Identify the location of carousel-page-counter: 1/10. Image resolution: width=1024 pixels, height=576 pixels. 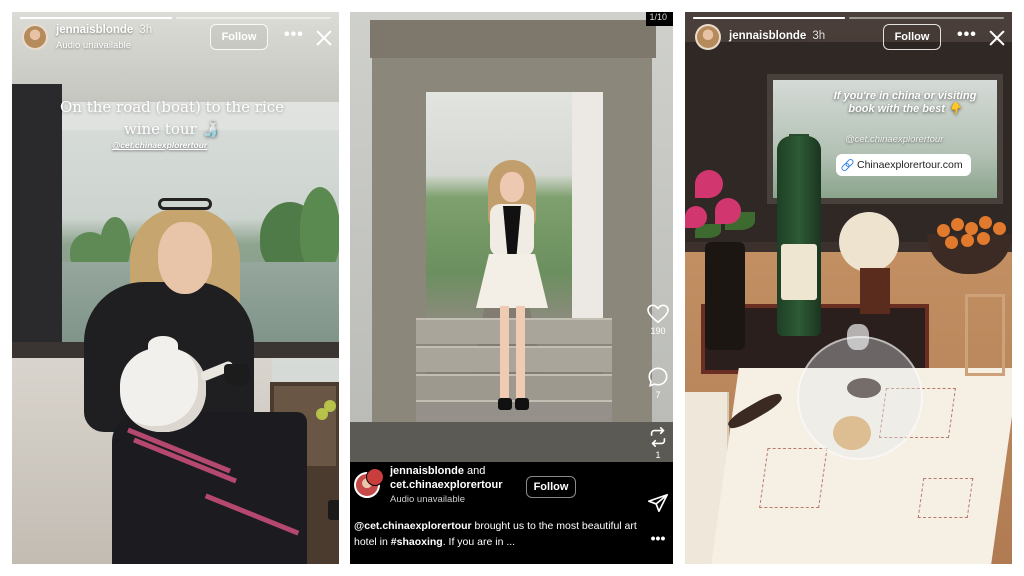
(658, 17).